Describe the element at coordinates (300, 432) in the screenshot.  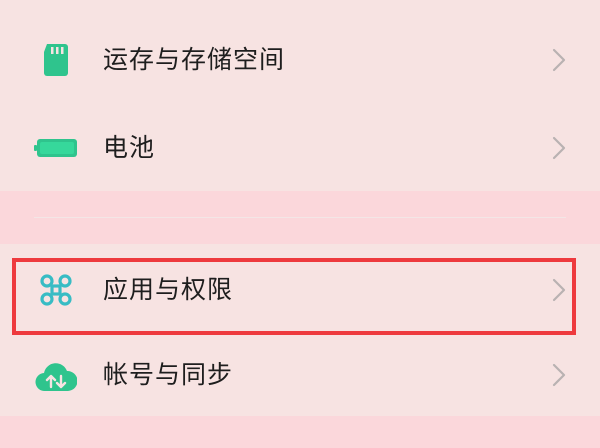
I see `section-gap` at that location.